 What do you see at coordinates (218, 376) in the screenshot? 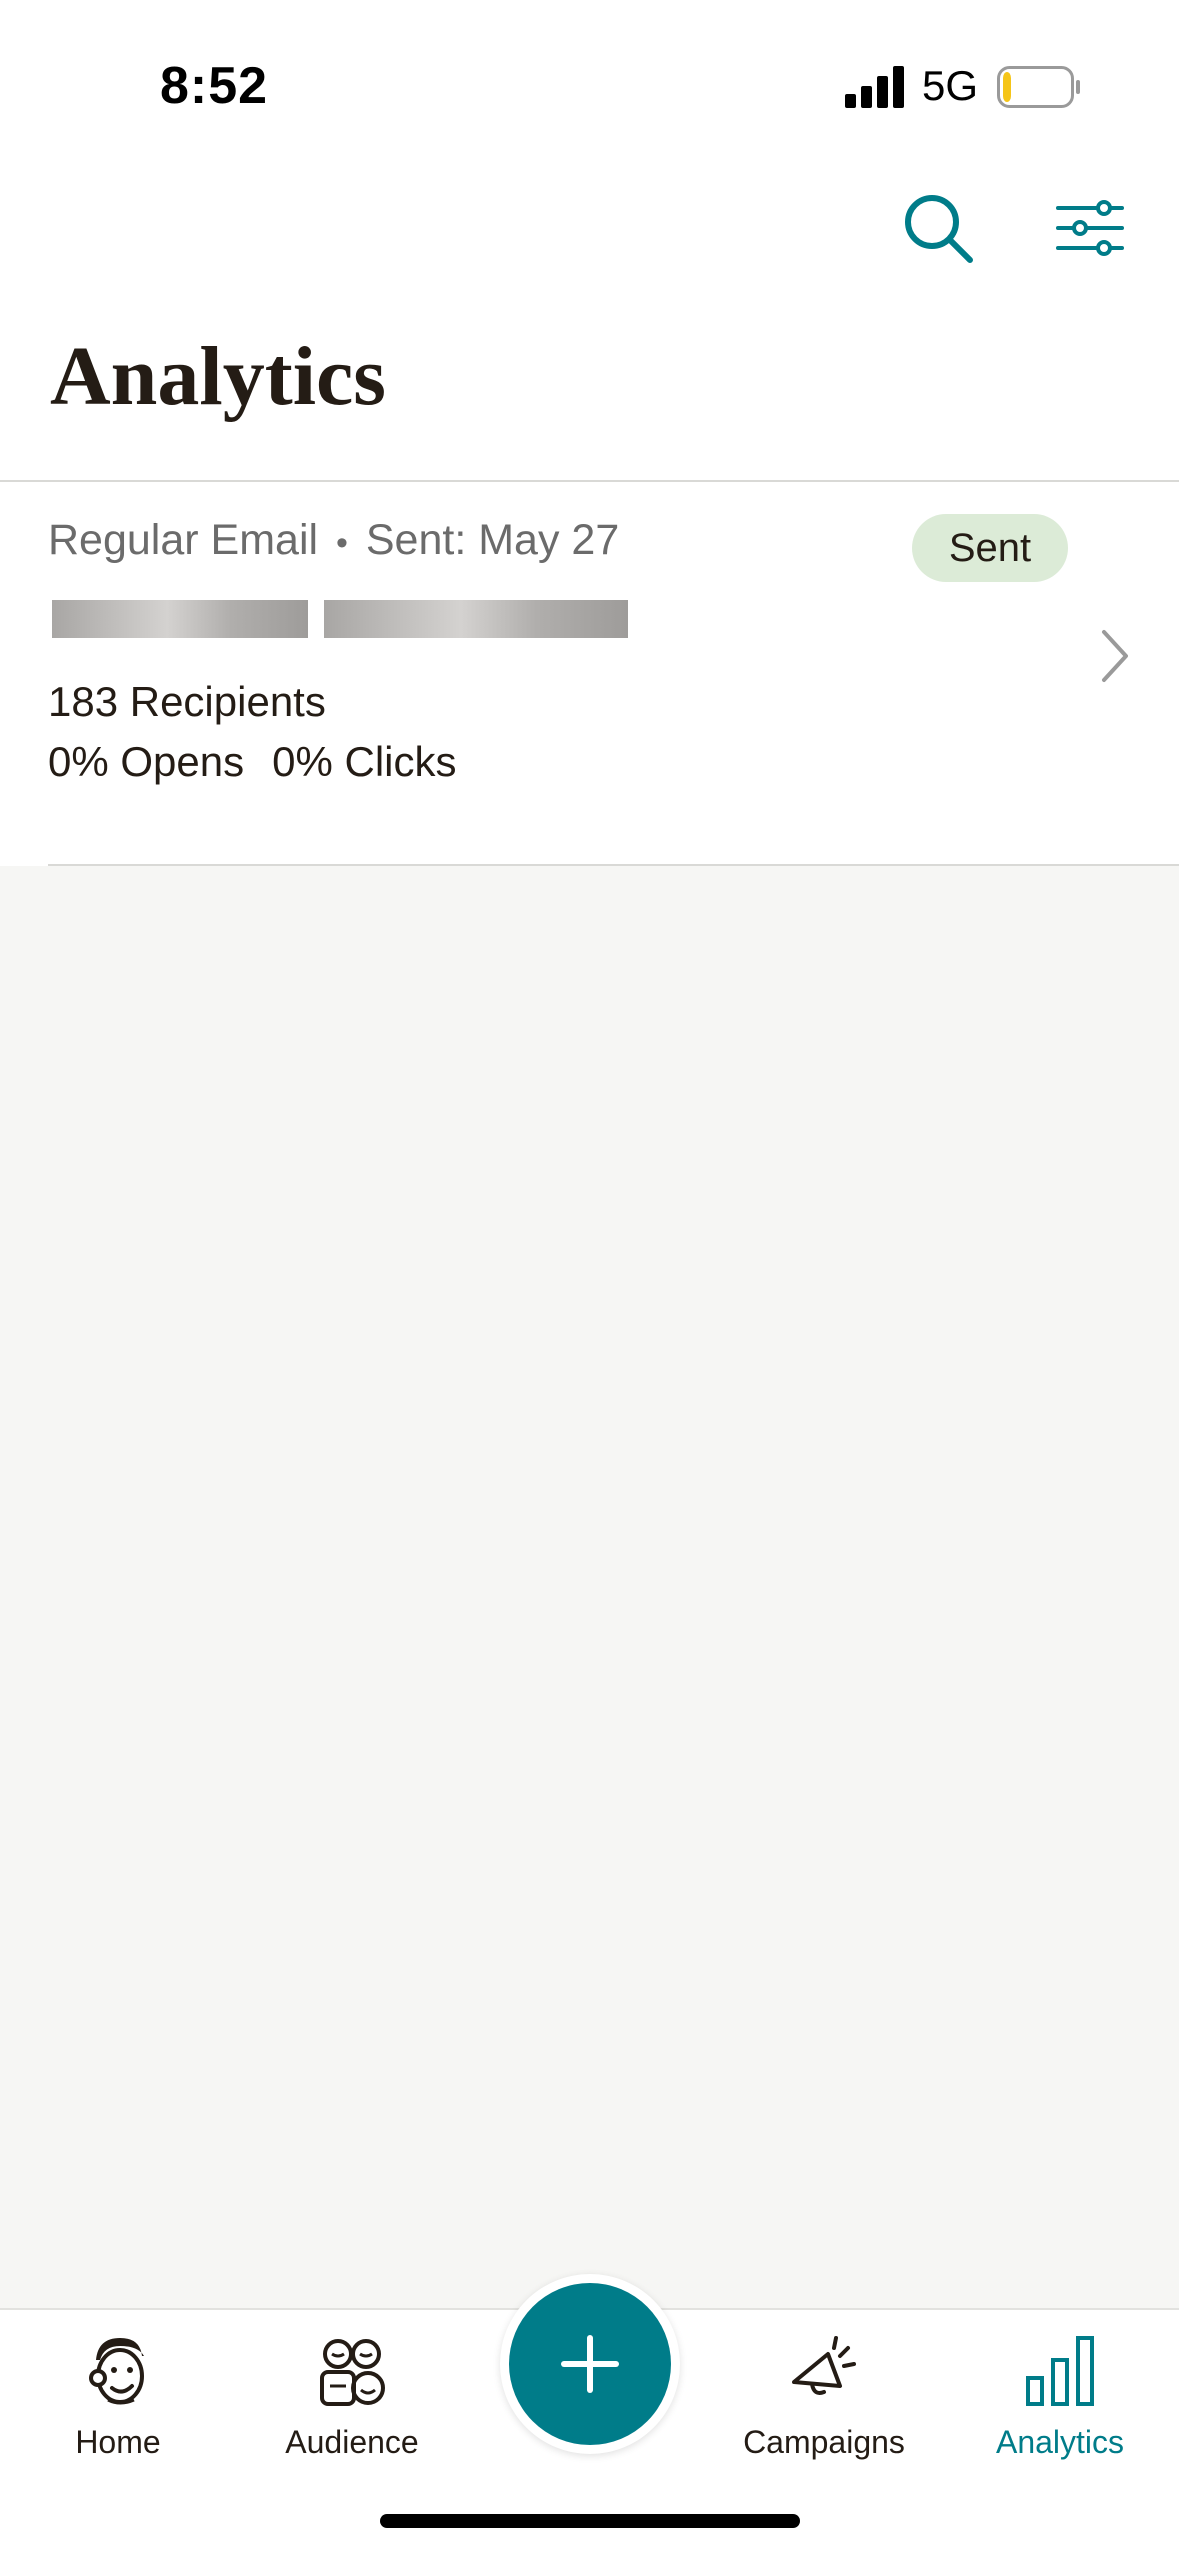
I see `page-title: Analytics` at bounding box center [218, 376].